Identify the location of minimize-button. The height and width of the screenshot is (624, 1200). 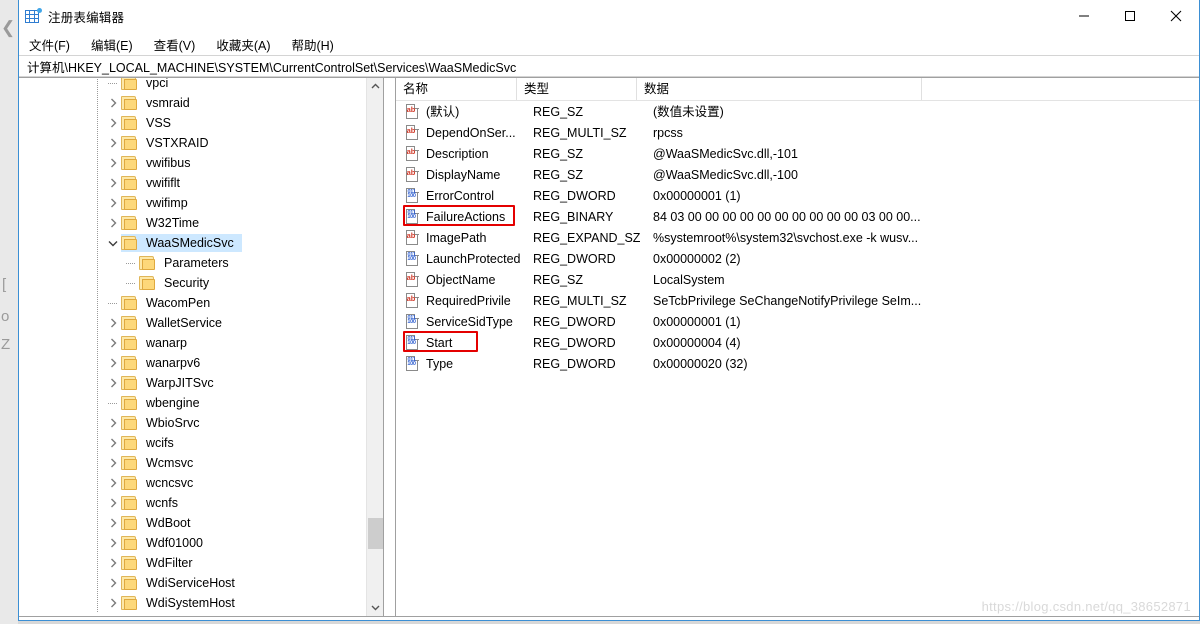
(1084, 16).